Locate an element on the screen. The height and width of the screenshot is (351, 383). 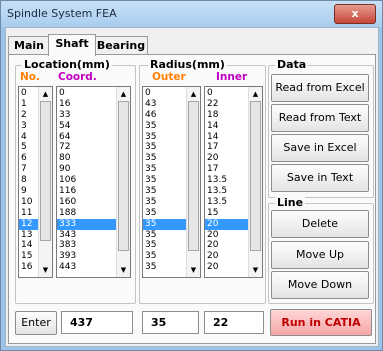
tab-main: Main is located at coordinates (29, 45).